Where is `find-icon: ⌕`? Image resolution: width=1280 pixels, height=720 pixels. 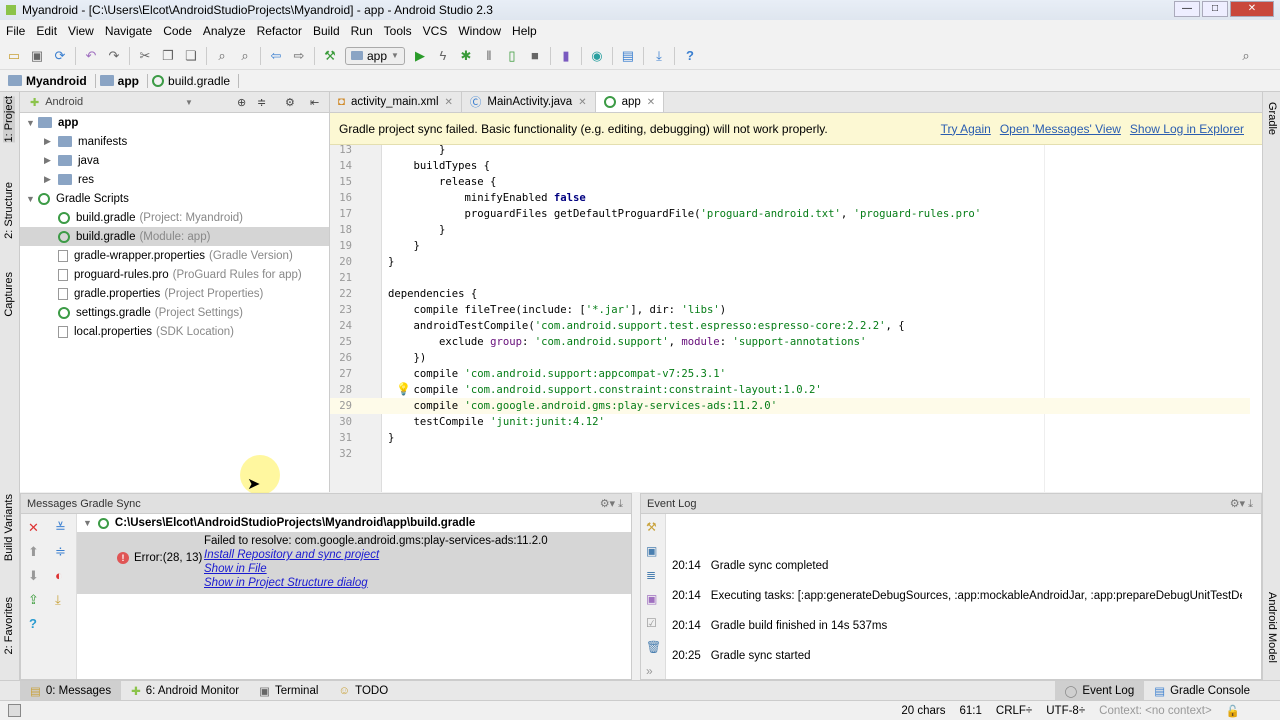 find-icon: ⌕ is located at coordinates (222, 56).